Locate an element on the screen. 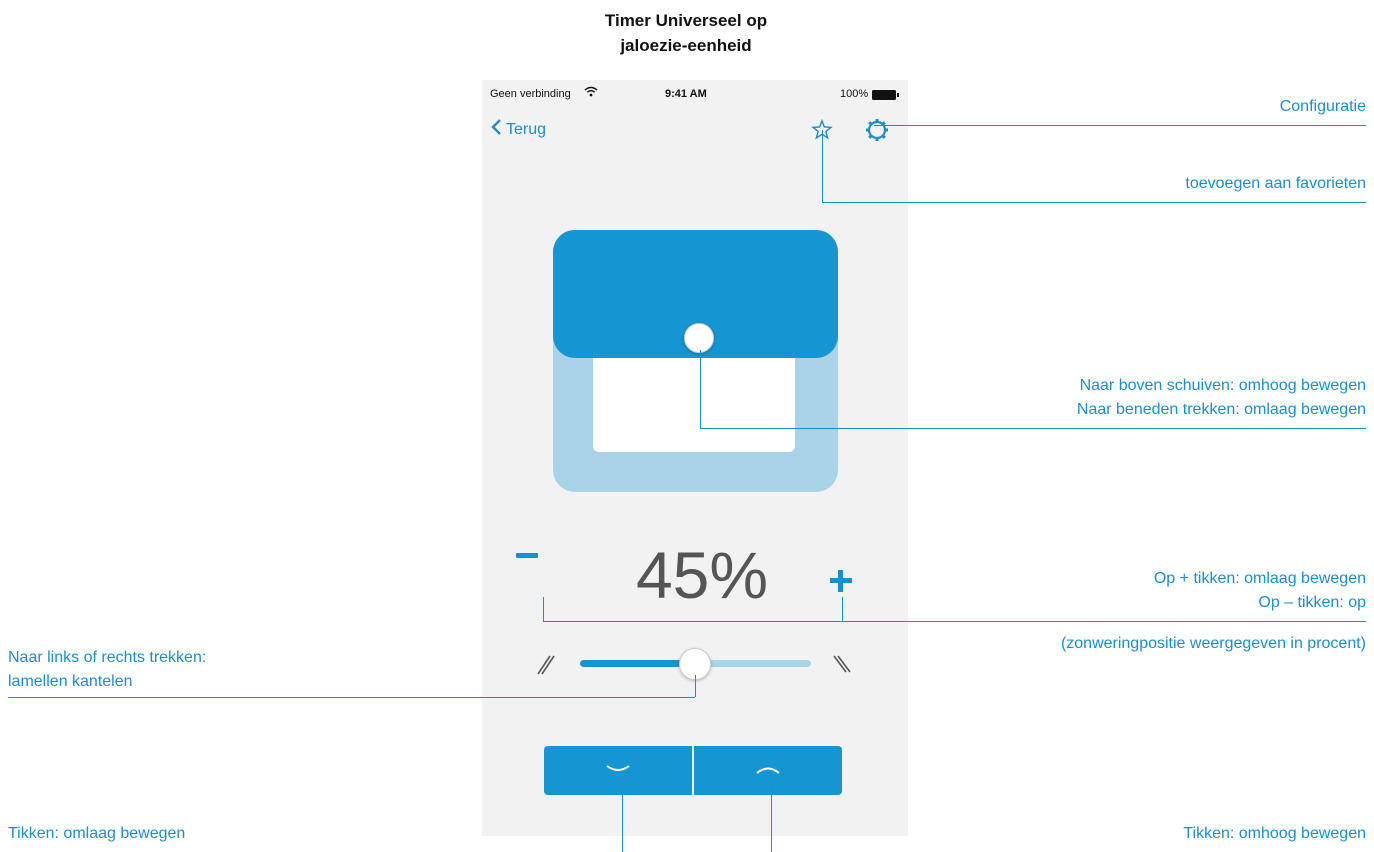 The height and width of the screenshot is (852, 1374). tilt-slider-track is located at coordinates (753, 663).